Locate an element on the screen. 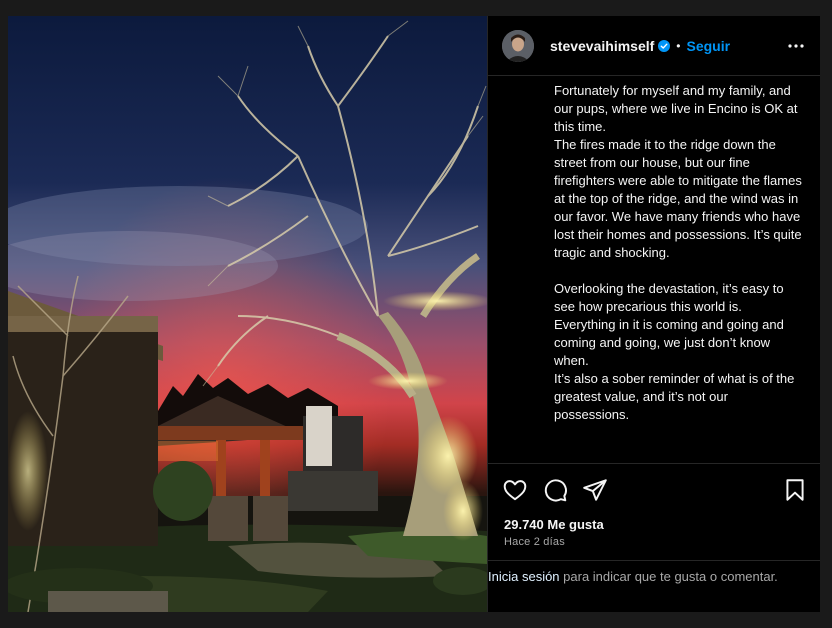 The image size is (832, 628). bookmark-icon is located at coordinates (795, 490).